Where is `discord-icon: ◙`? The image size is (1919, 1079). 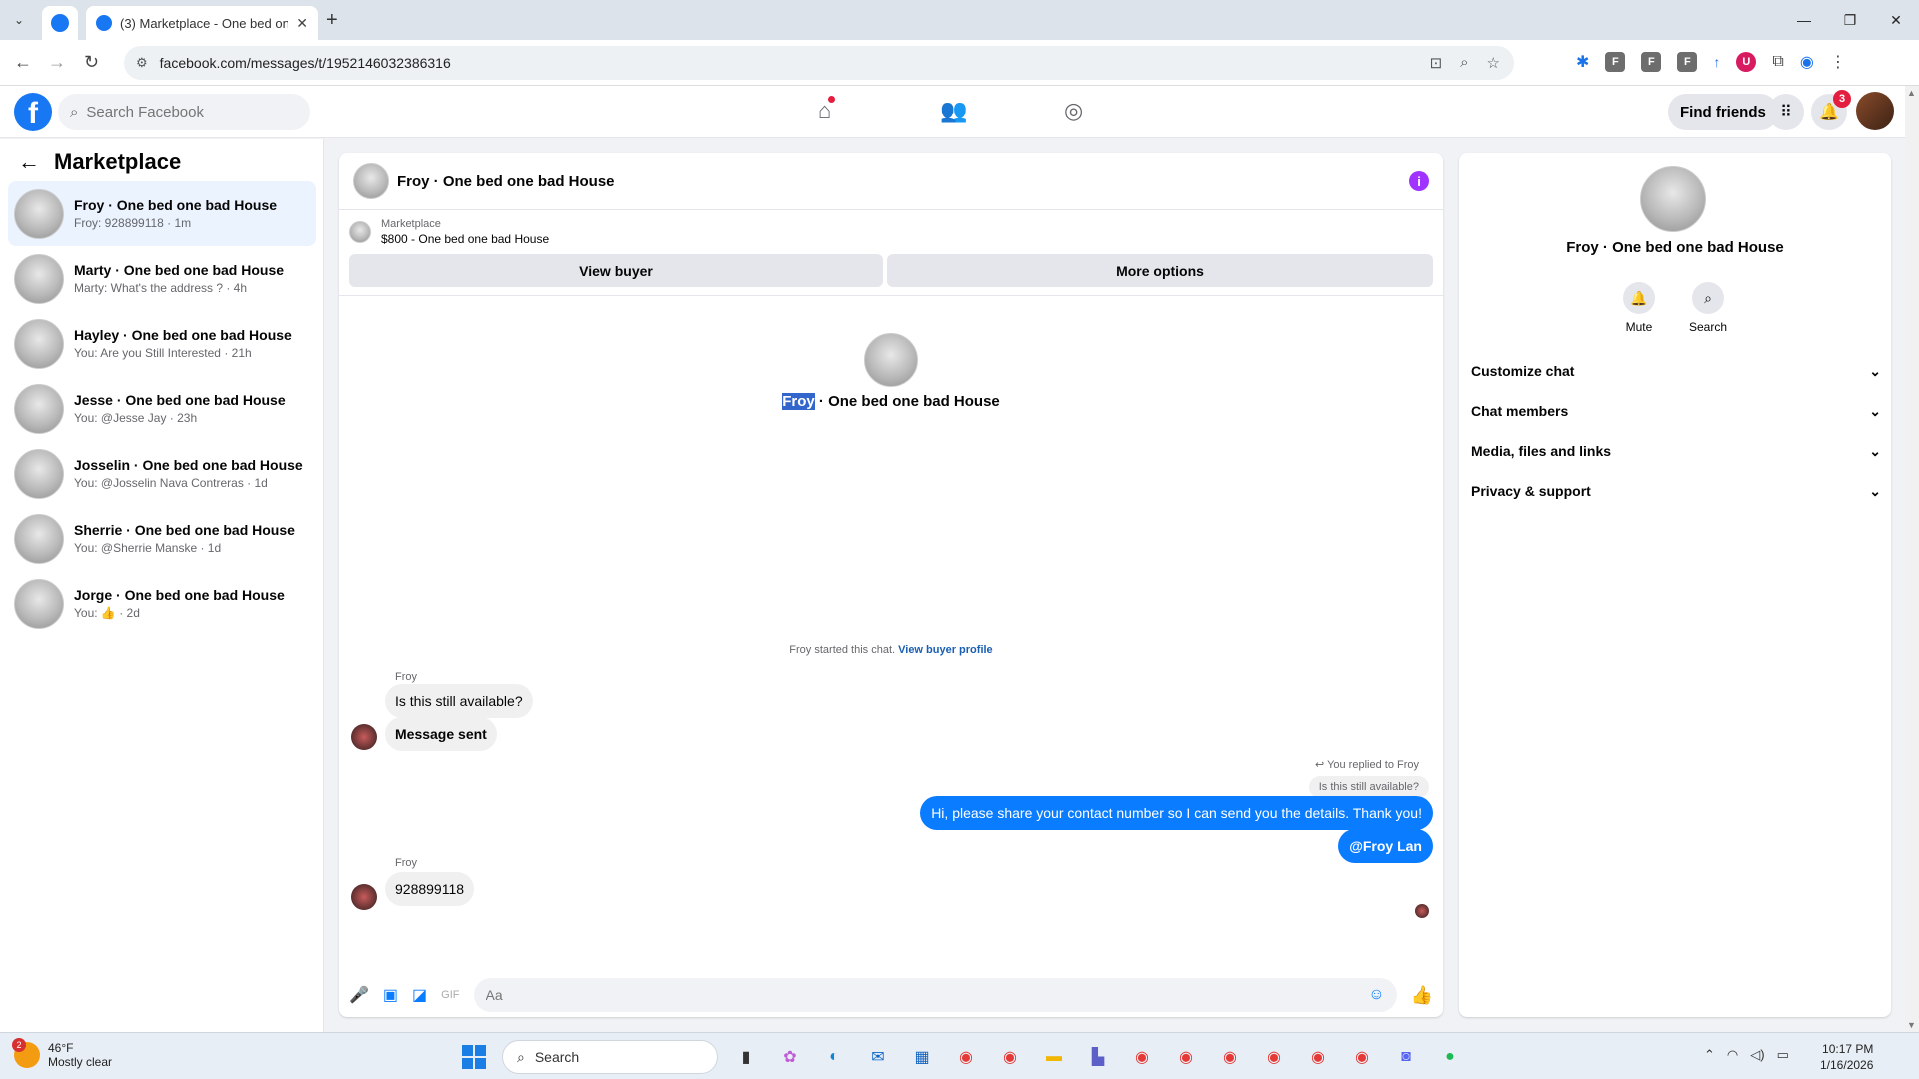
discord-icon: ◙ is located at coordinates (1406, 1057).